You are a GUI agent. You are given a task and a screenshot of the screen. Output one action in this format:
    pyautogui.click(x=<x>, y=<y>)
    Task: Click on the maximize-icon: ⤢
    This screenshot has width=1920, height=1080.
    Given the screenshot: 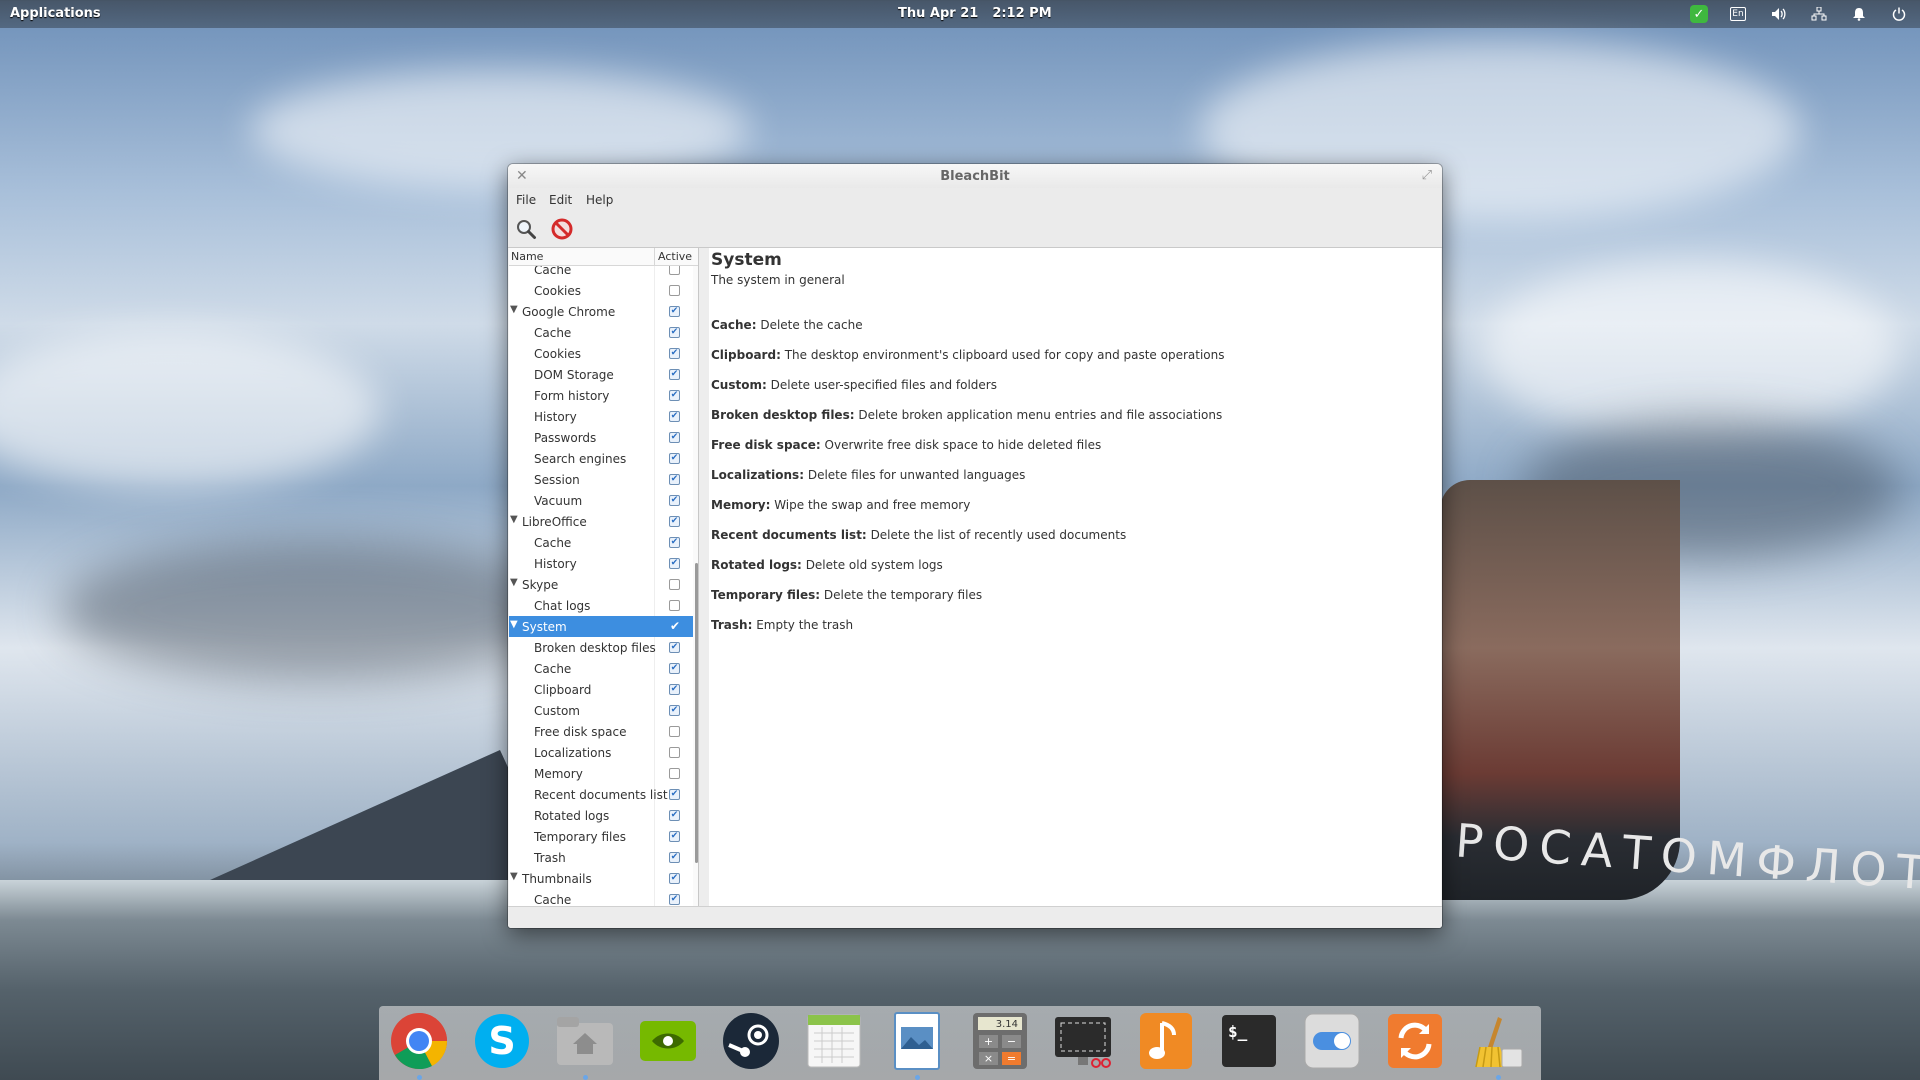 What is the action you would take?
    pyautogui.click(x=1427, y=175)
    